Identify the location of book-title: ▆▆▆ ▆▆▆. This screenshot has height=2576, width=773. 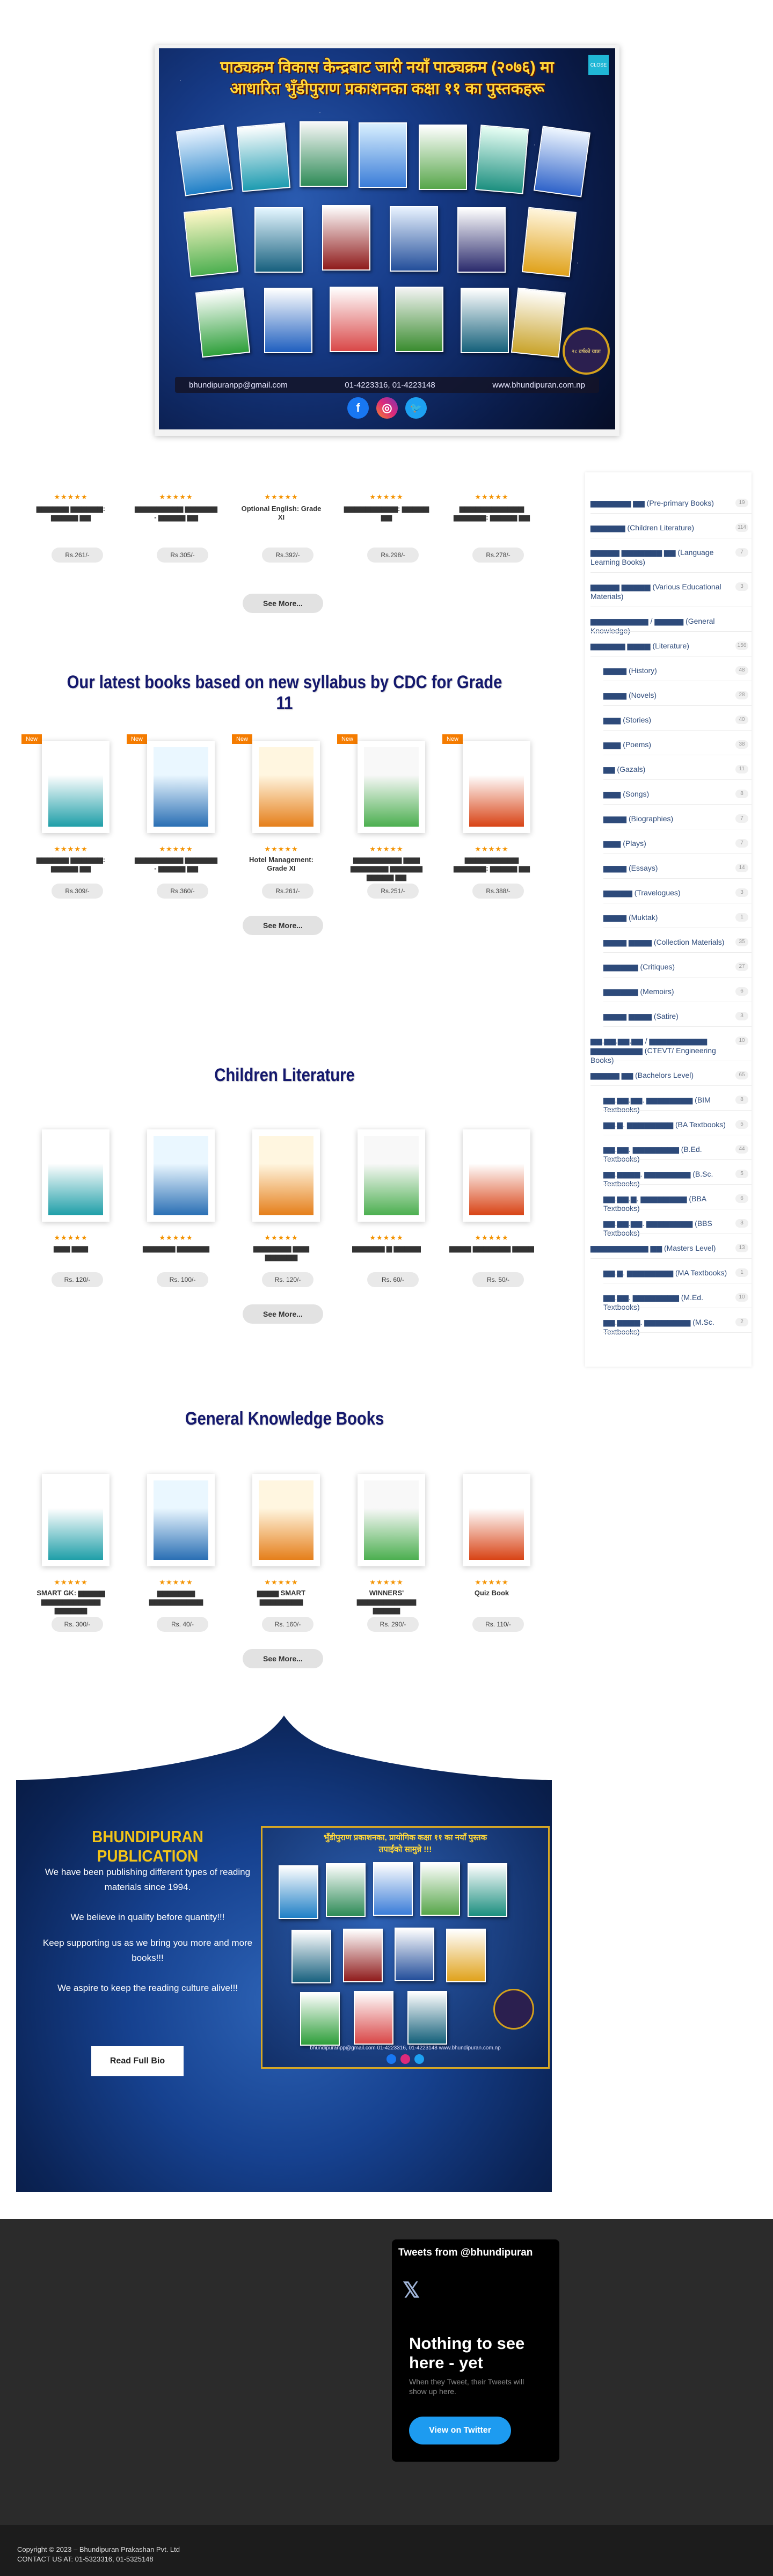
(71, 1248).